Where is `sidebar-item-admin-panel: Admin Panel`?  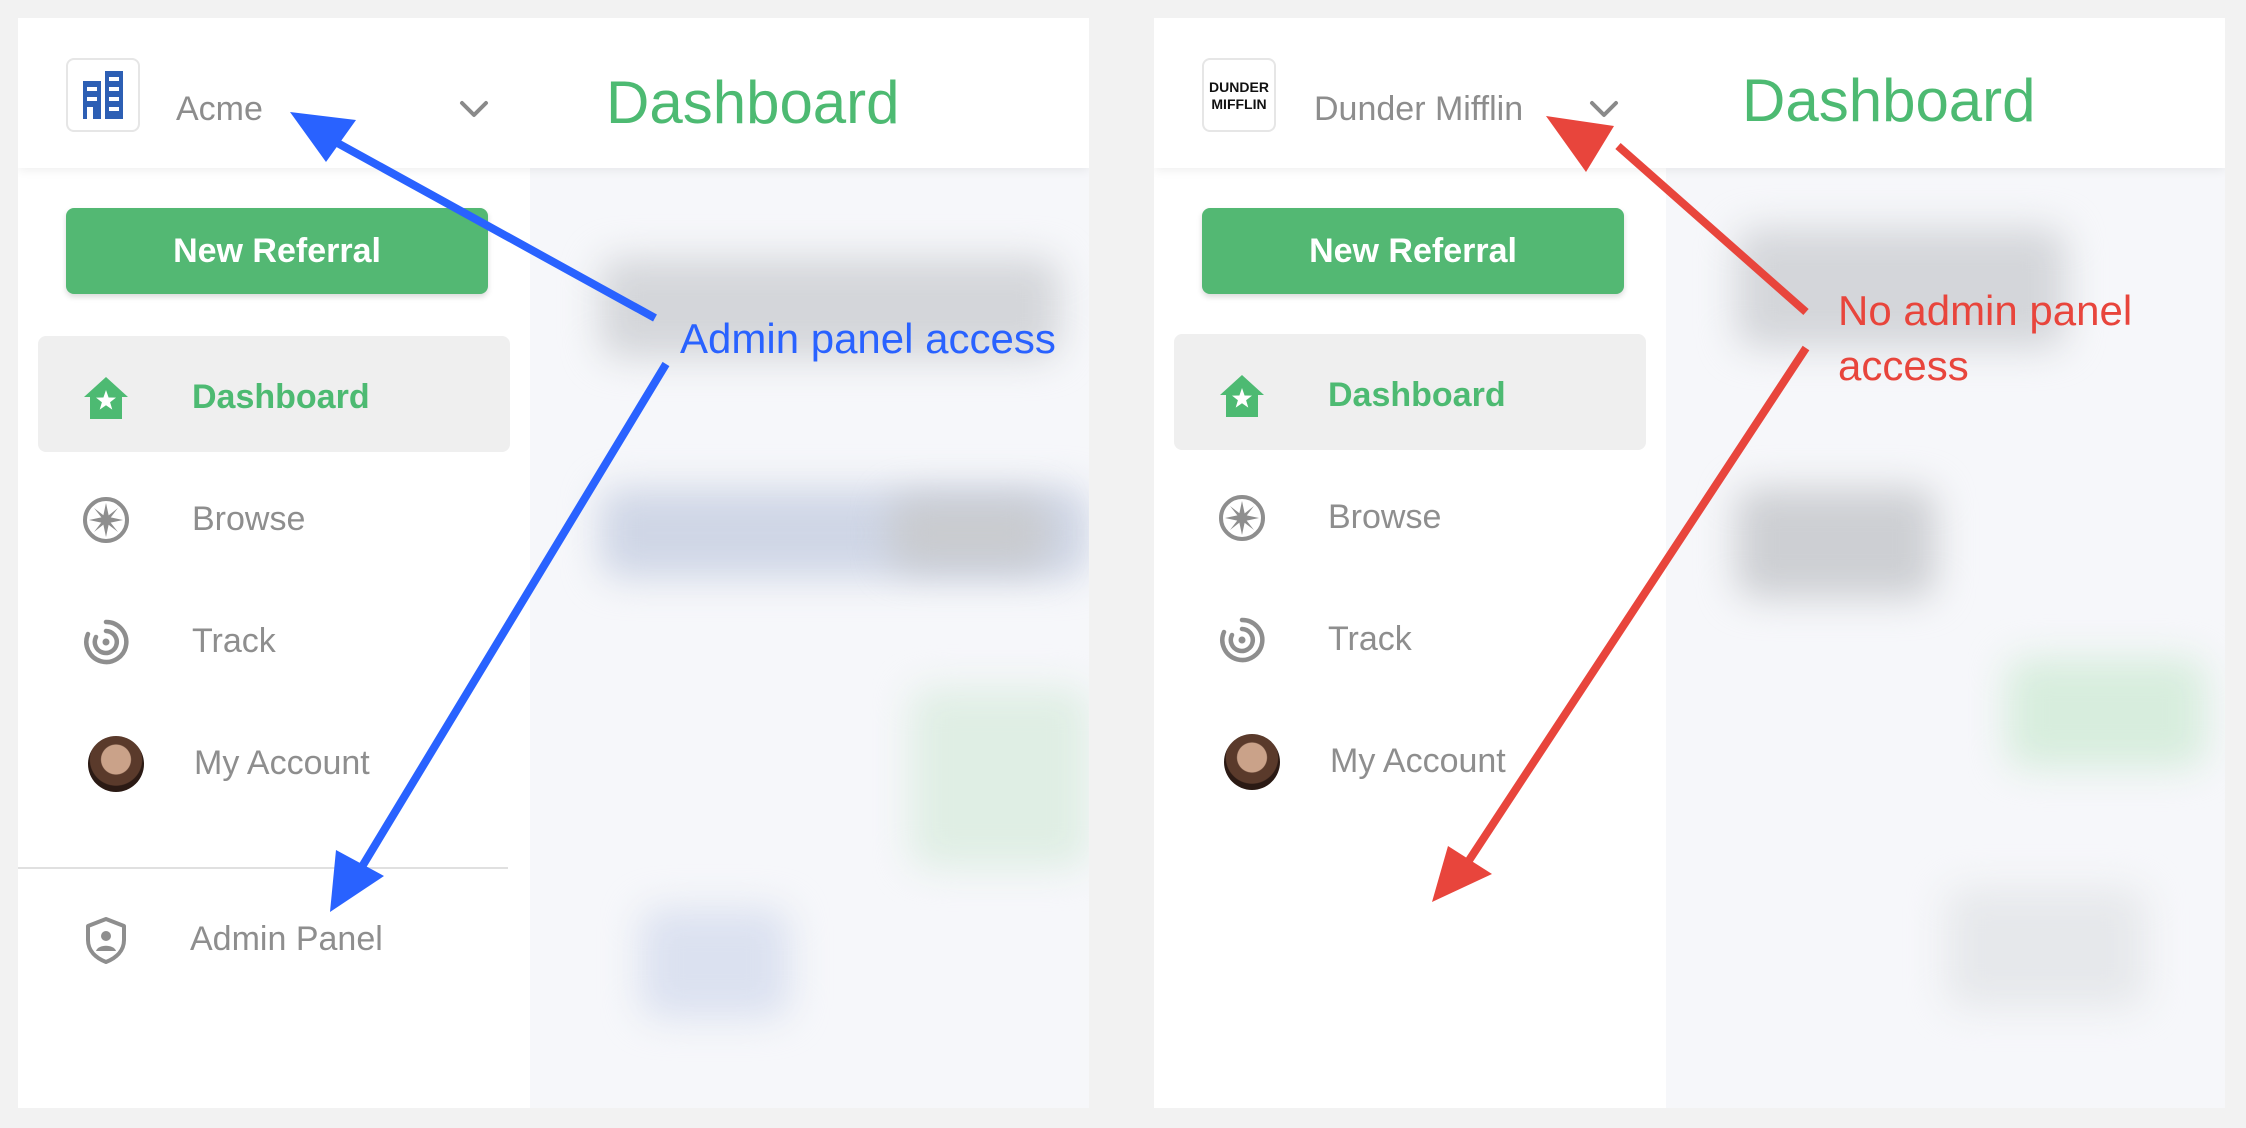
sidebar-item-admin-panel: Admin Panel is located at coordinates (274, 936).